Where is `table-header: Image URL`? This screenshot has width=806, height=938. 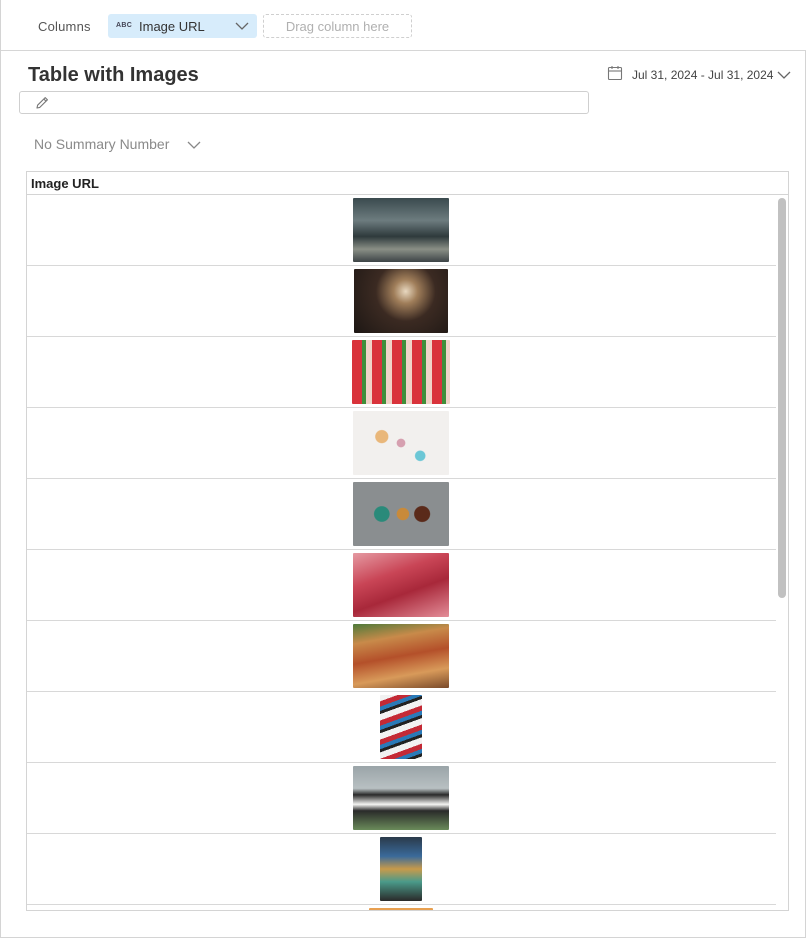 table-header: Image URL is located at coordinates (407, 183).